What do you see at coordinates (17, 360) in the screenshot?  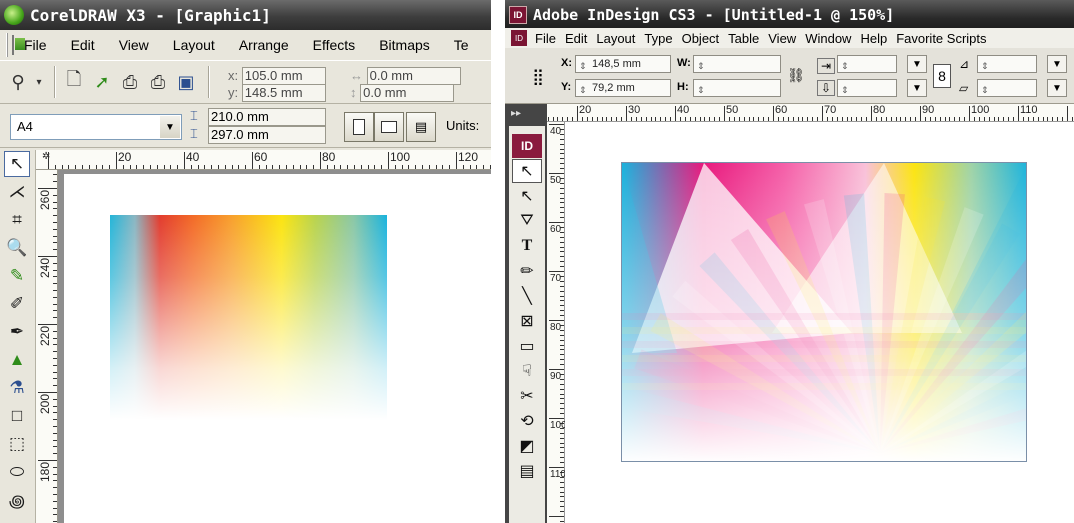 I see `interactive-fill-tool-icon: ▲` at bounding box center [17, 360].